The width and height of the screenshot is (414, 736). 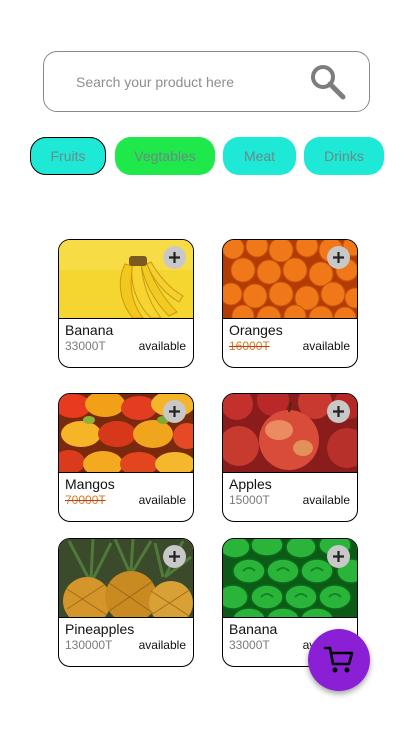 What do you see at coordinates (259, 156) in the screenshot?
I see `category-chip-meat: Meat` at bounding box center [259, 156].